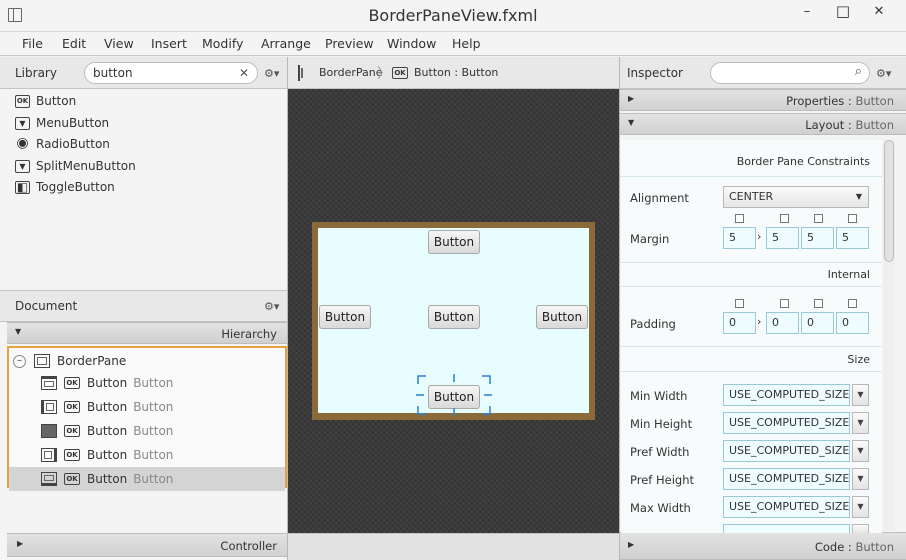 The height and width of the screenshot is (560, 906). What do you see at coordinates (147, 333) in the screenshot?
I see `hierarchy-bar: ▼ Hierarchy` at bounding box center [147, 333].